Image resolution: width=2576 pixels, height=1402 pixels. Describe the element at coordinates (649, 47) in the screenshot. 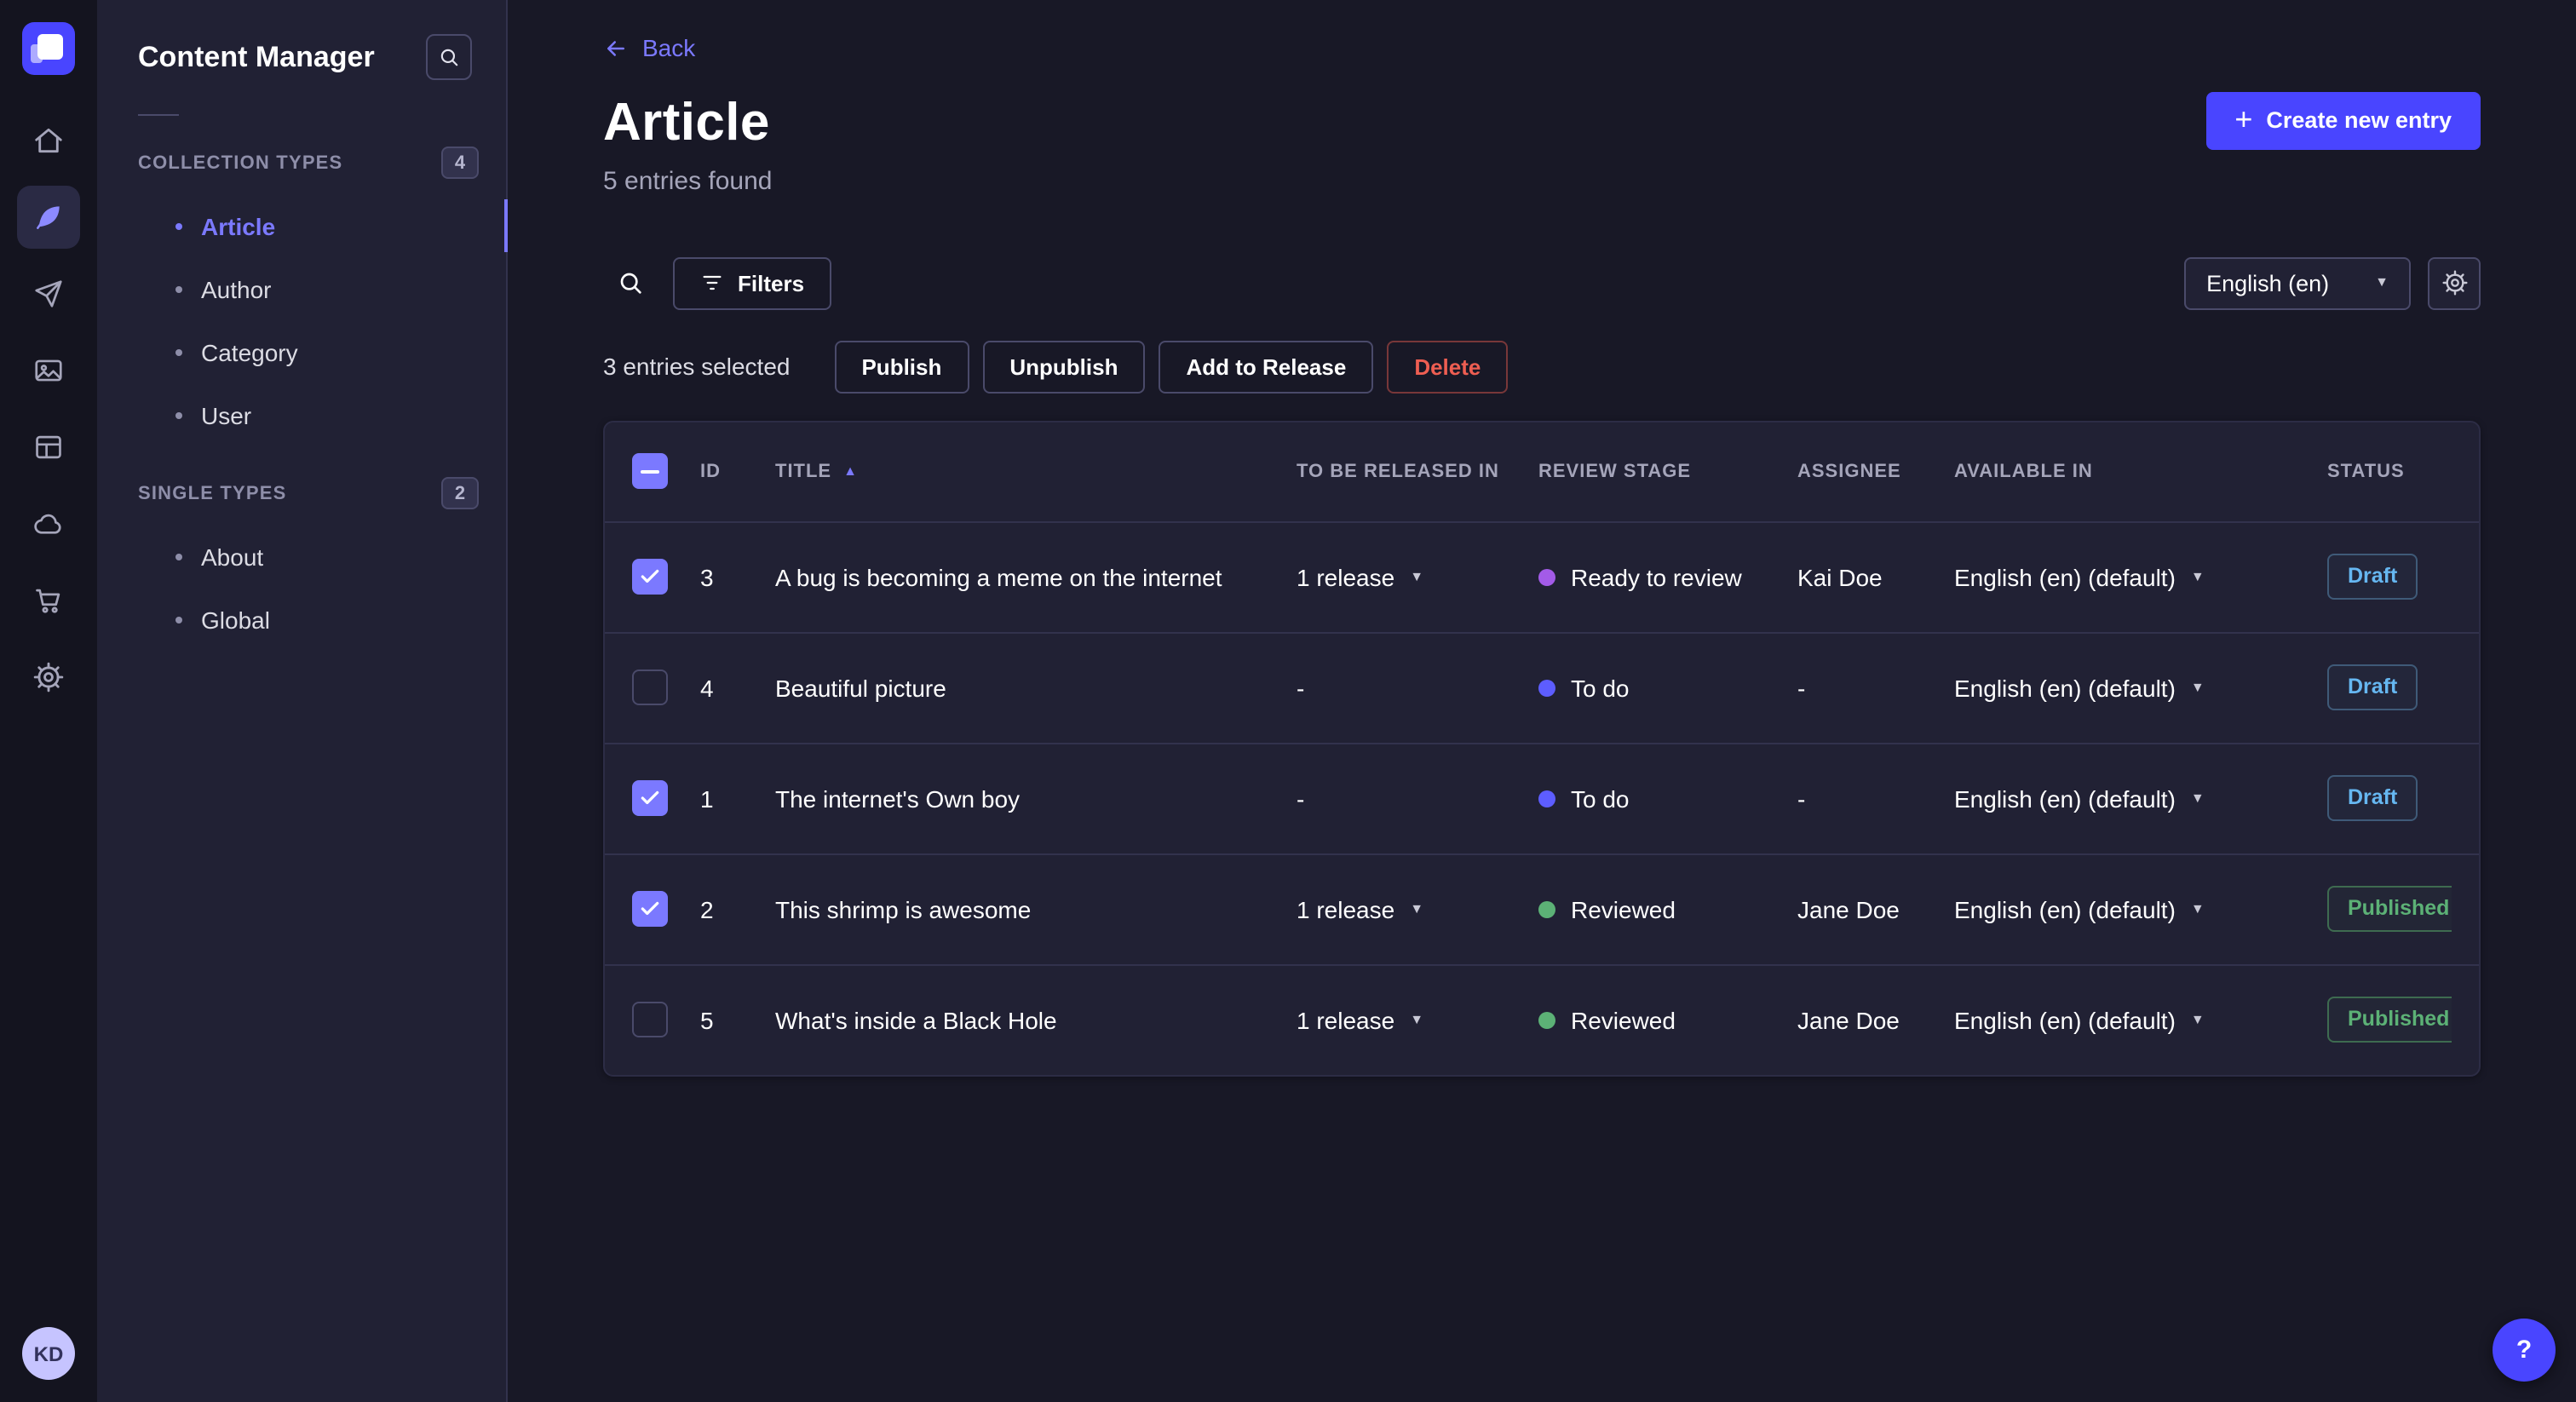

I see `back-link: Back` at that location.